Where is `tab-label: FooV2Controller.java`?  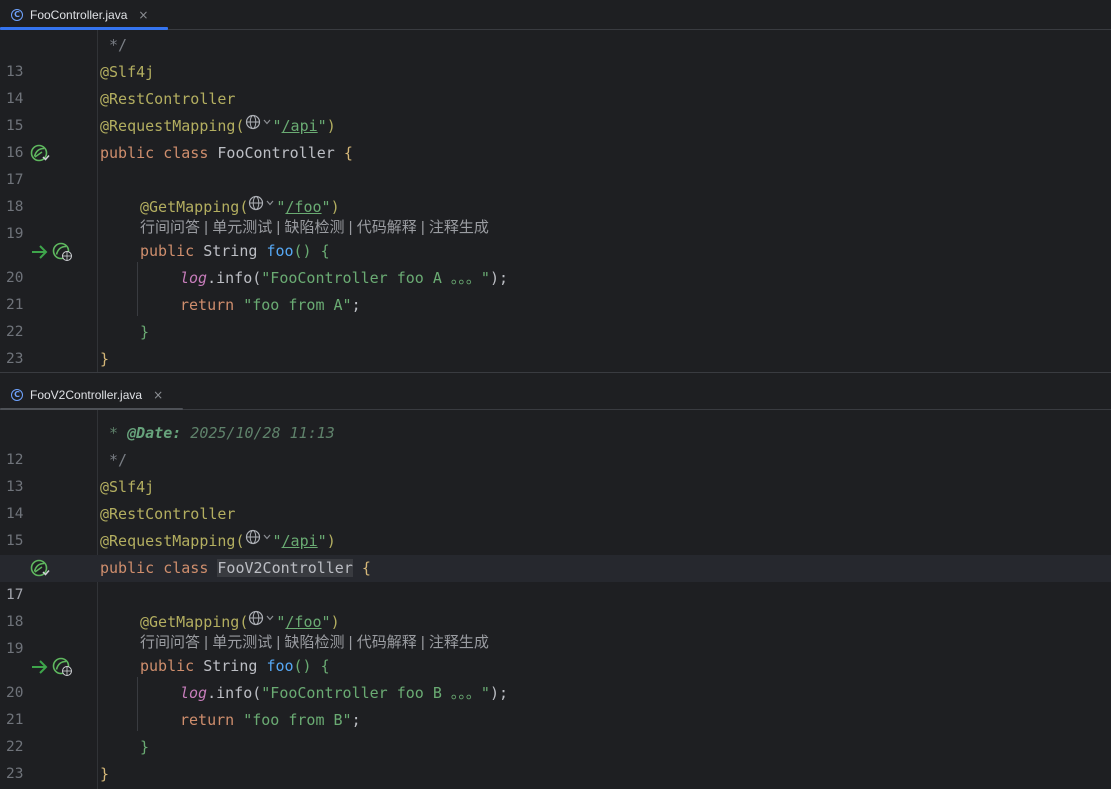 tab-label: FooV2Controller.java is located at coordinates (86, 395).